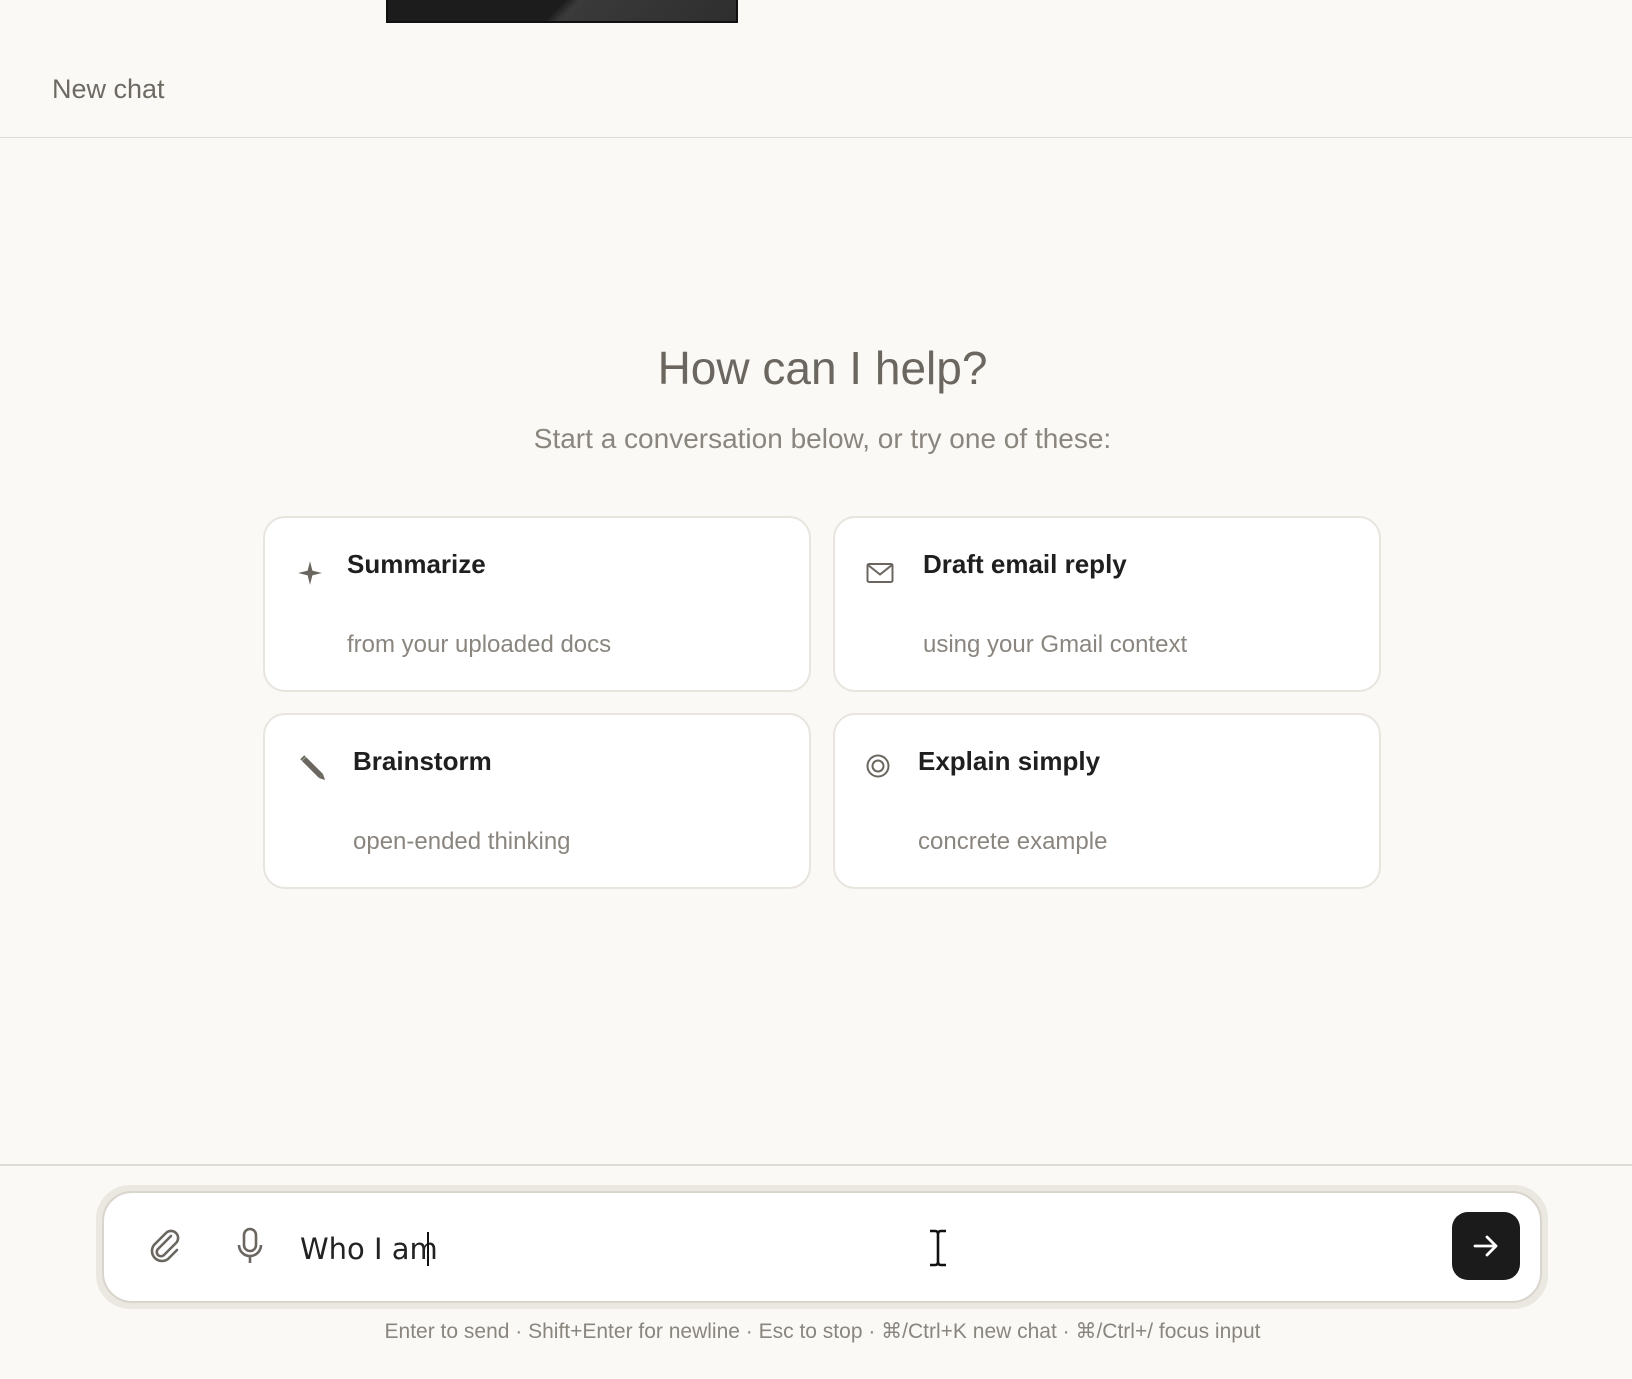 The width and height of the screenshot is (1632, 1379). What do you see at coordinates (1013, 841) in the screenshot?
I see `suggestion-subtitle: concrete example` at bounding box center [1013, 841].